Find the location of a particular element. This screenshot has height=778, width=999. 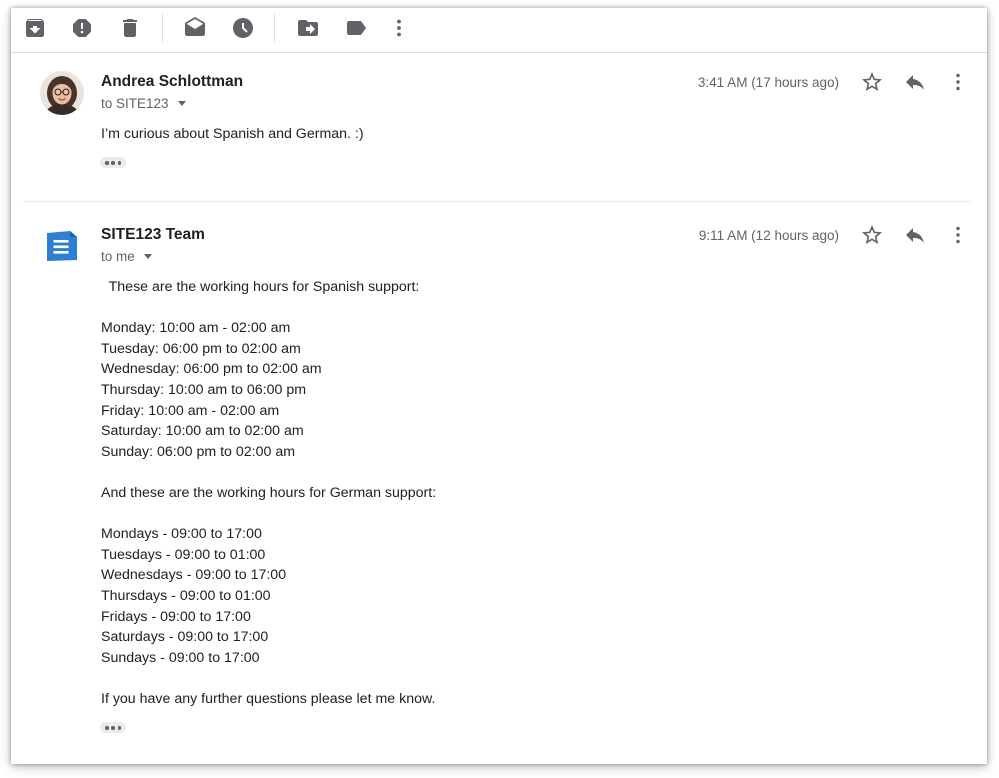

message-divider is located at coordinates (497, 201).